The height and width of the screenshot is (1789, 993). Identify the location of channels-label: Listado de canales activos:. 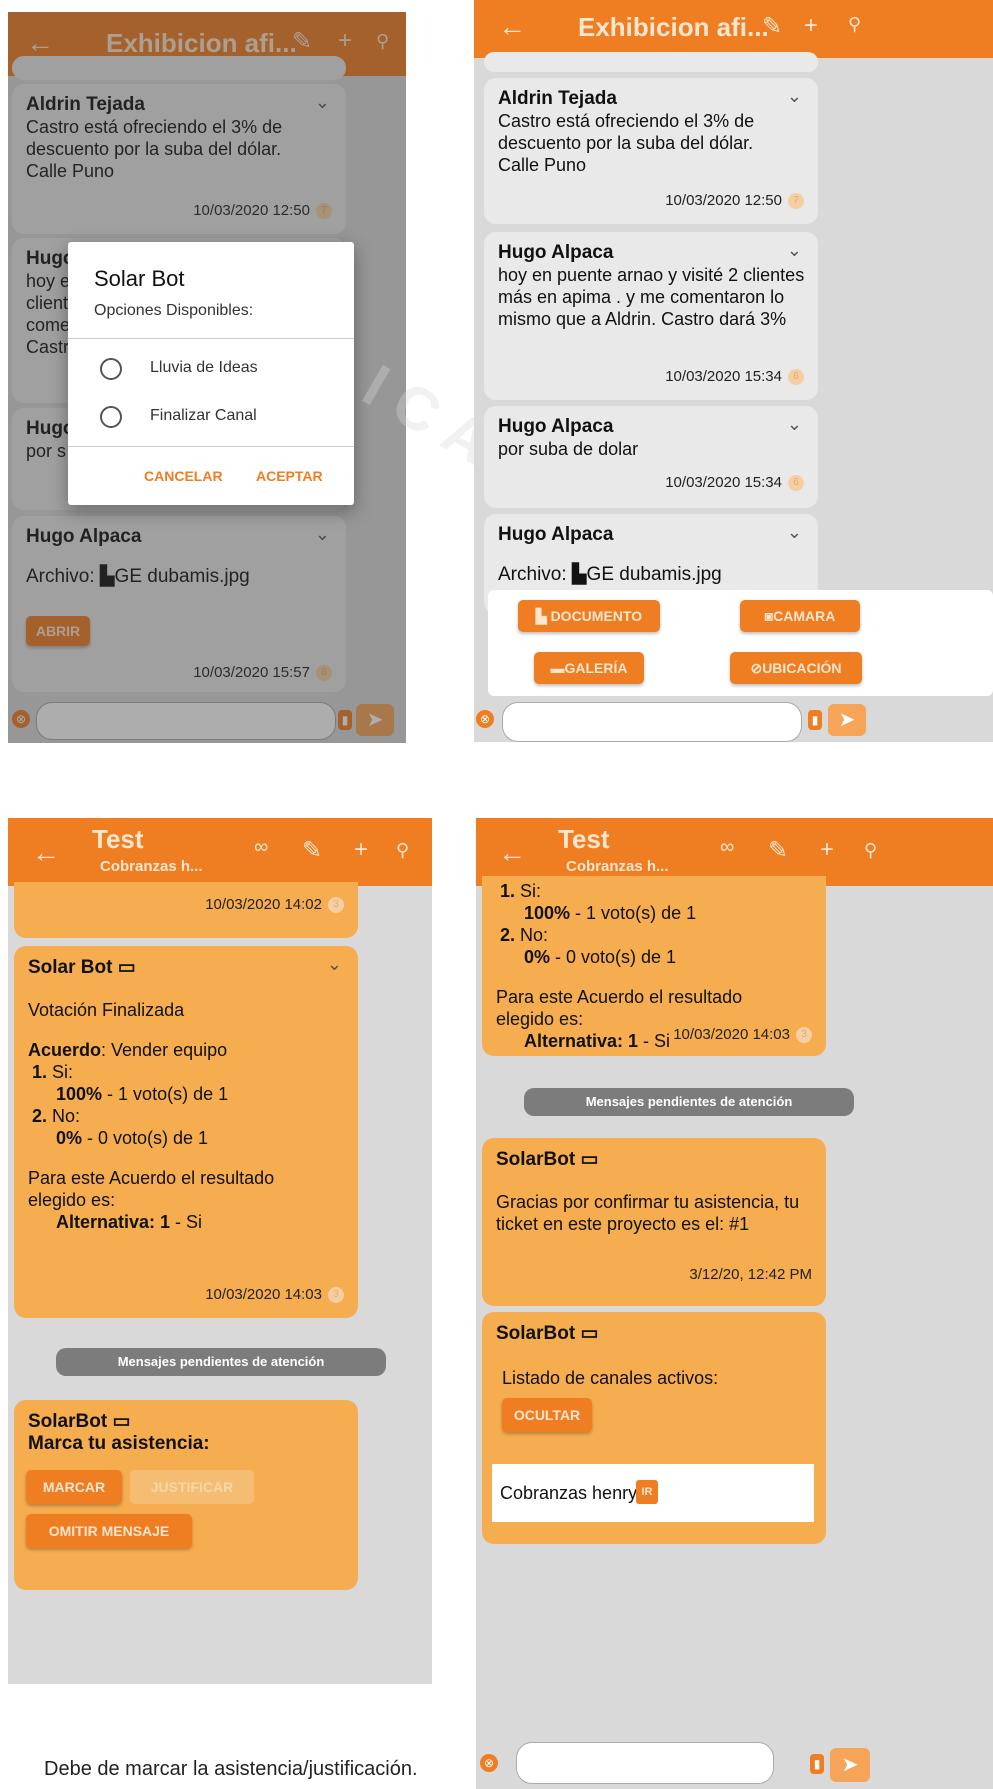
(610, 1378).